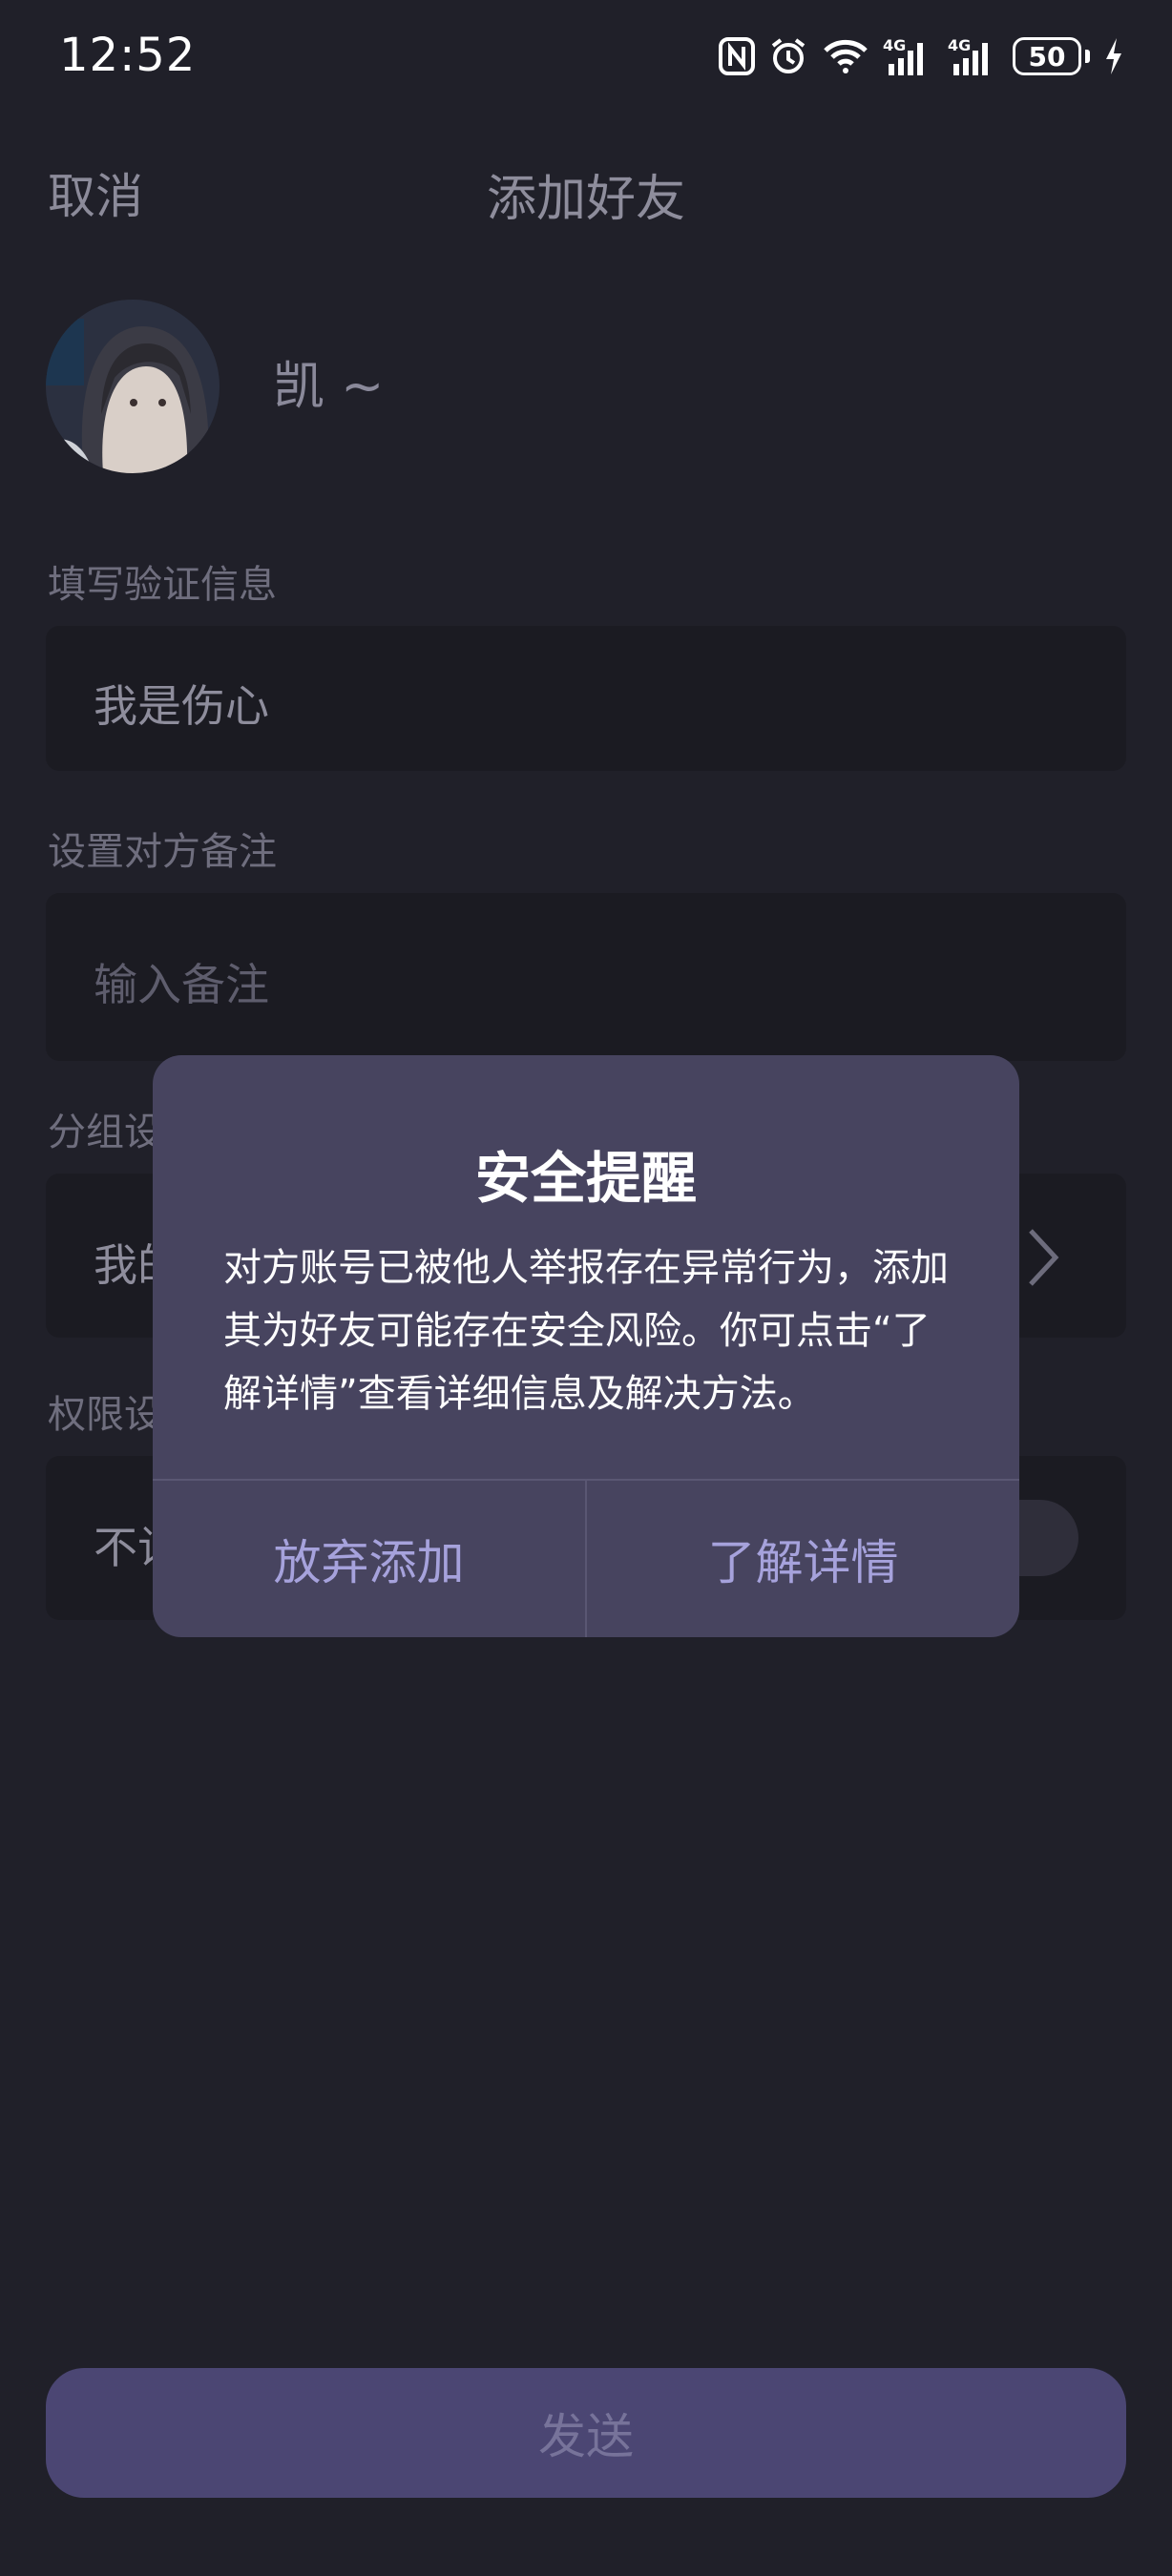  What do you see at coordinates (1042, 1259) in the screenshot?
I see `chevron-right-icon` at bounding box center [1042, 1259].